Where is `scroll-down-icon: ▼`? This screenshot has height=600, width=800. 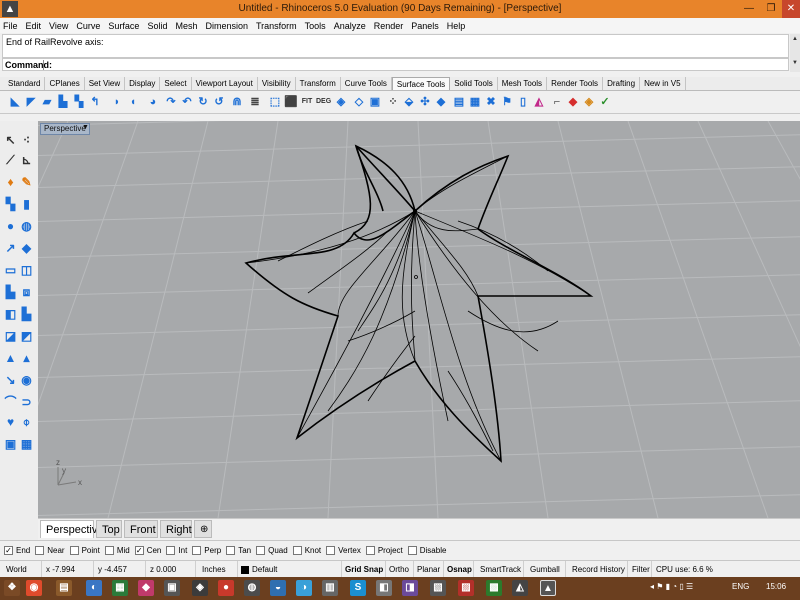
scroll-down-icon: ▼ is located at coordinates (795, 64).